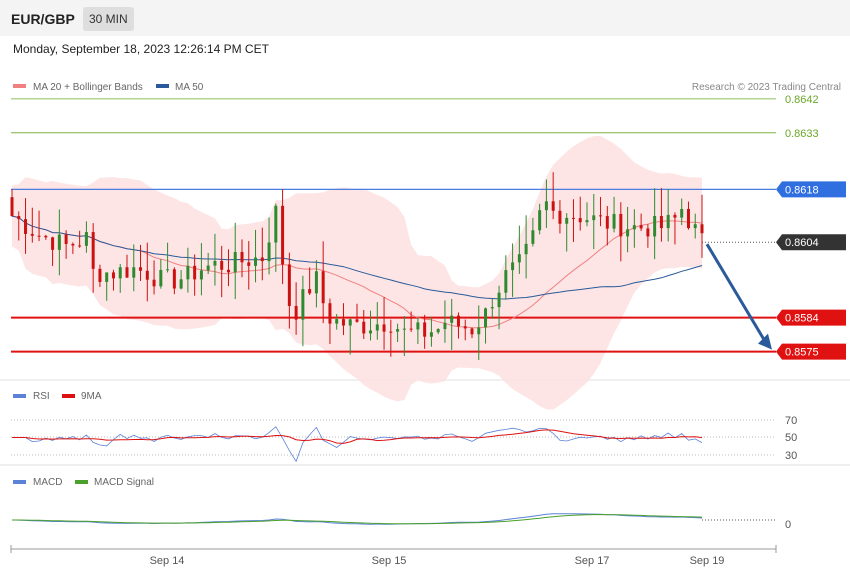 The height and width of the screenshot is (576, 850). I want to click on svg-text: 0.8584, so click(802, 319).